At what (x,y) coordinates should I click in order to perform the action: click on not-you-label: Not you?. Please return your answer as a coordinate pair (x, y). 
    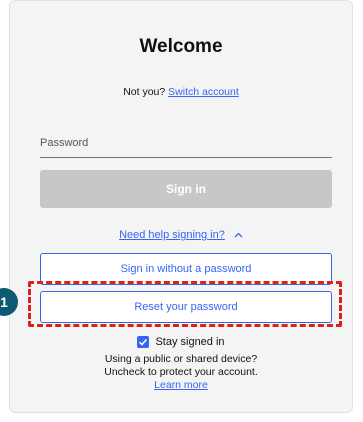
    Looking at the image, I should click on (144, 92).